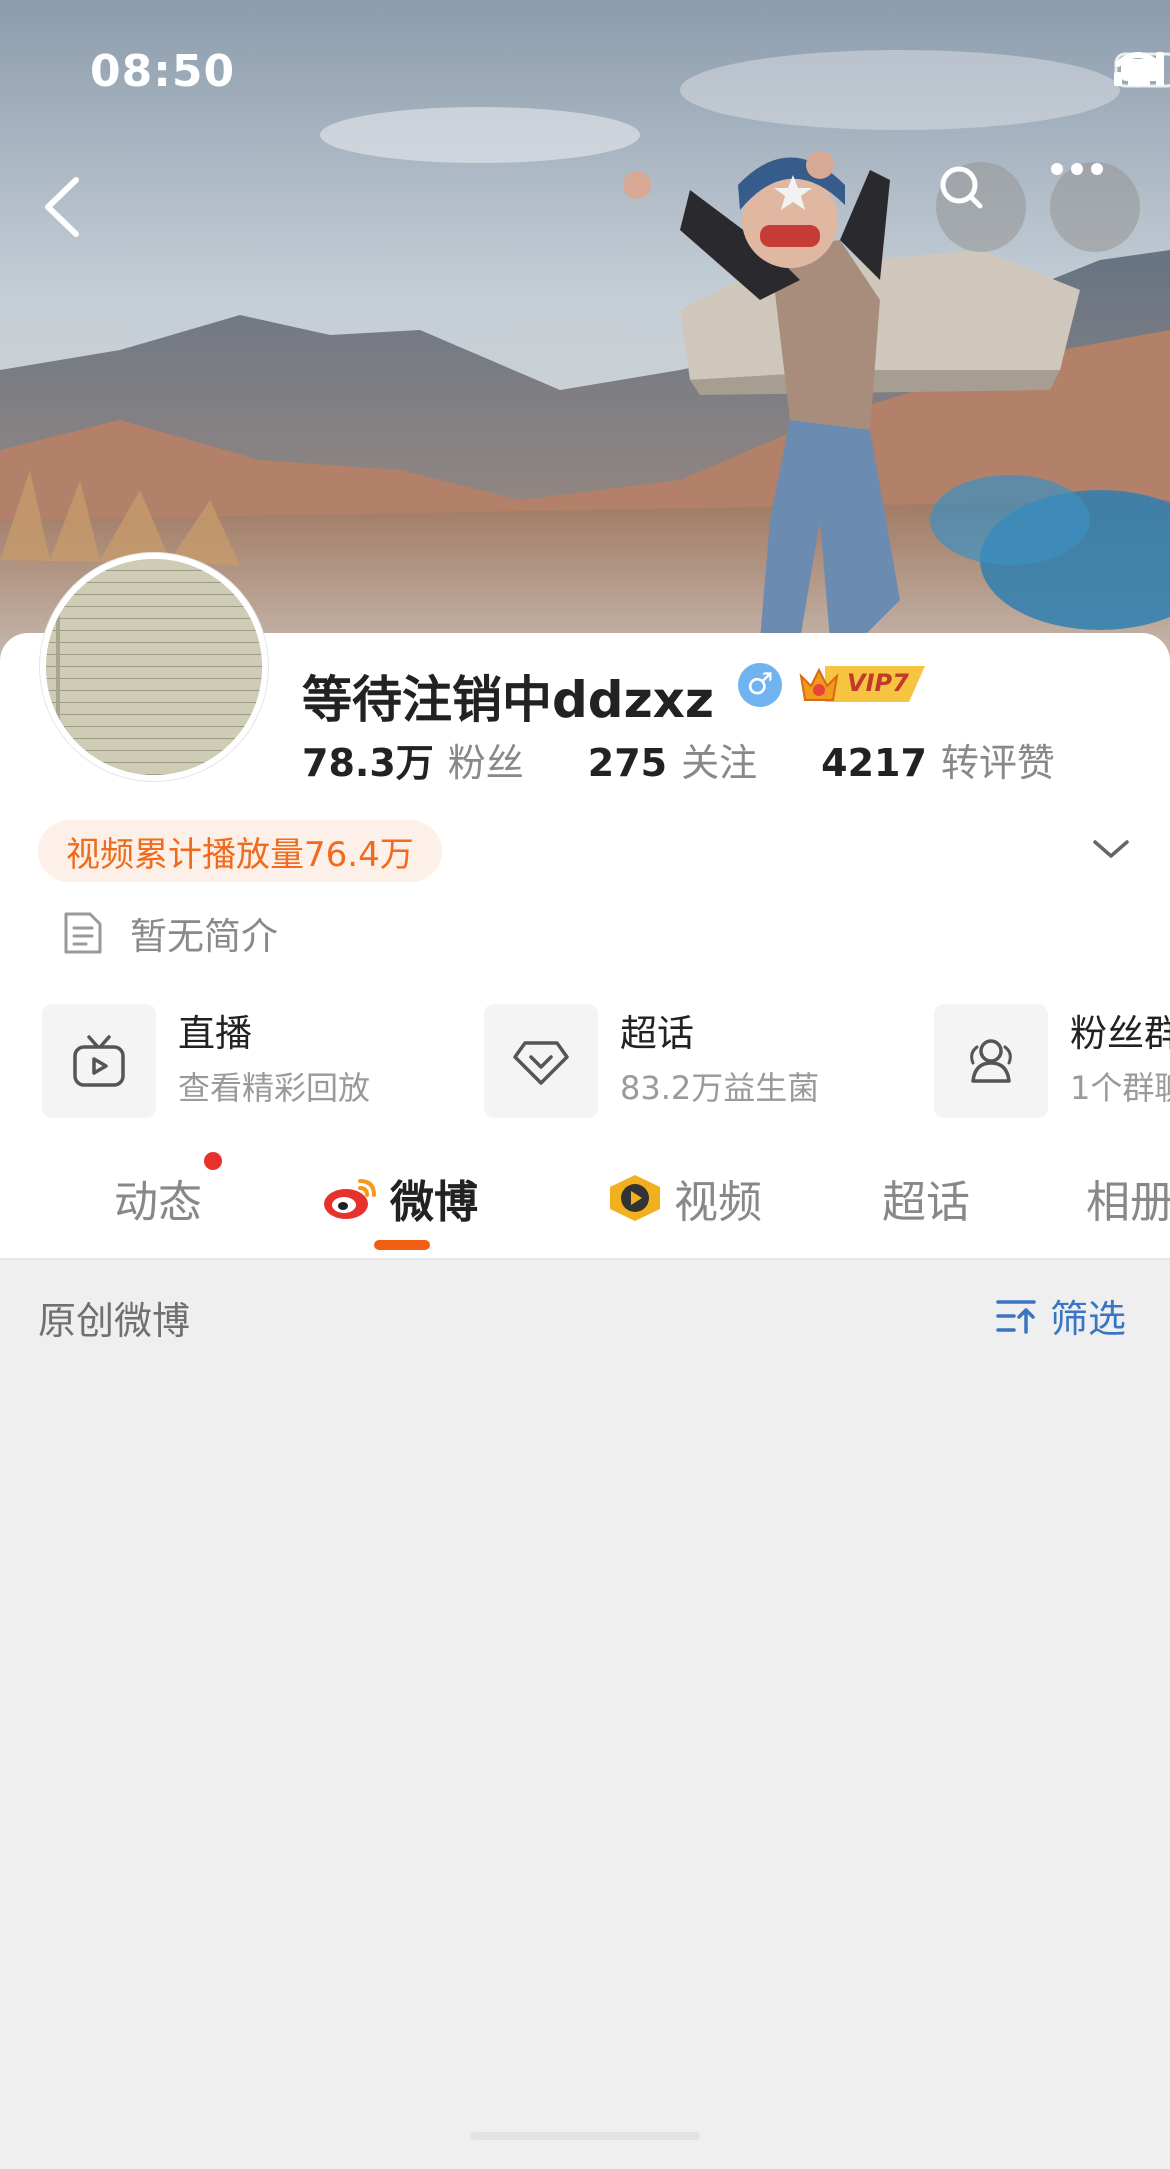 The image size is (1170, 2169). I want to click on stat-followers: 78.3万 粉丝, so click(413, 759).